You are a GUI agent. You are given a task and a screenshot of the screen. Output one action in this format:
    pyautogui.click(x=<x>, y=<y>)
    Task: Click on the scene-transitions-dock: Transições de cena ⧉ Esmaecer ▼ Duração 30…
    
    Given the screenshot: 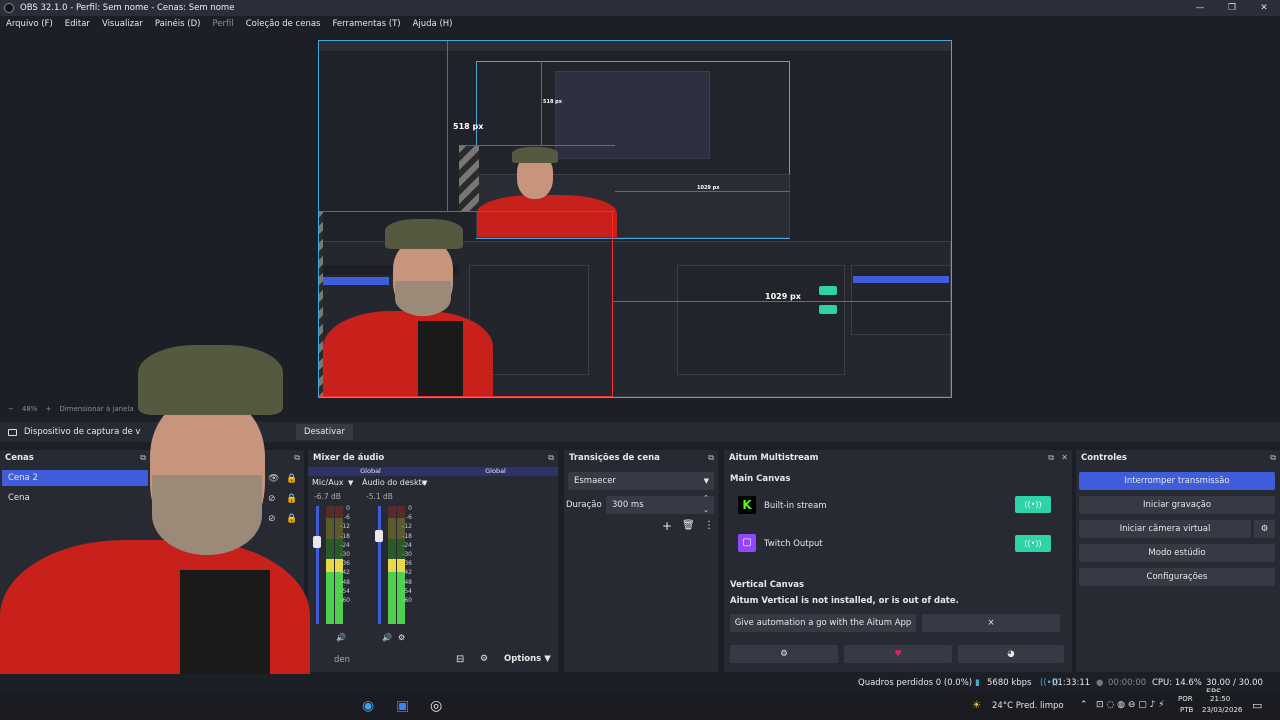 What is the action you would take?
    pyautogui.click(x=641, y=561)
    